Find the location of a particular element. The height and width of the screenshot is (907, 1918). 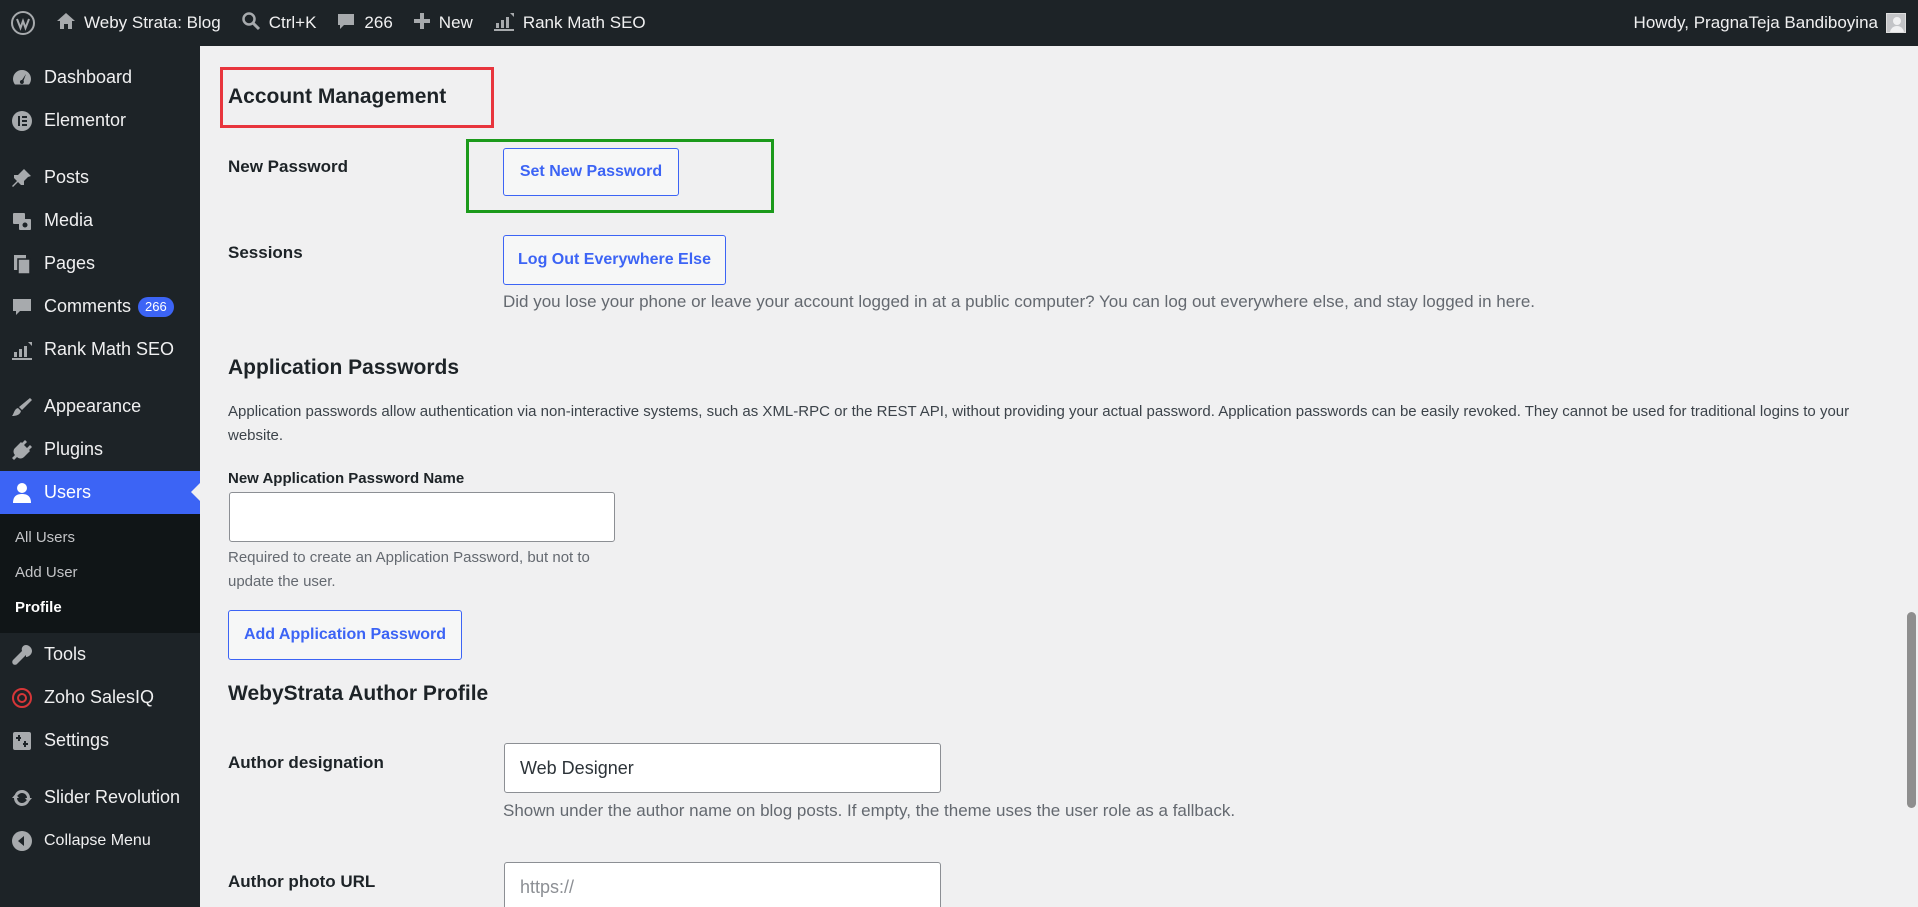

author-profile-heading: WebyStrata Author Profile is located at coordinates (358, 693).